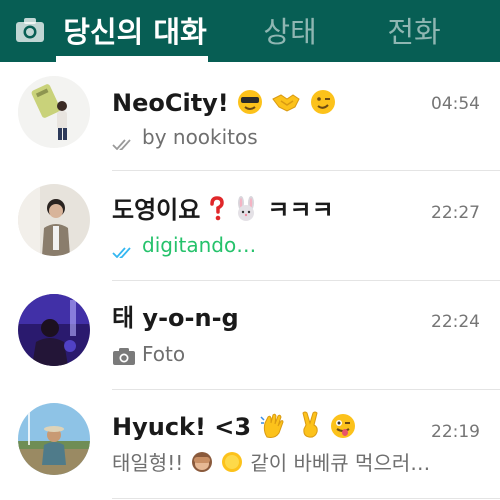 The image size is (500, 500). I want to click on rabbit-face-icon, so click(246, 212).